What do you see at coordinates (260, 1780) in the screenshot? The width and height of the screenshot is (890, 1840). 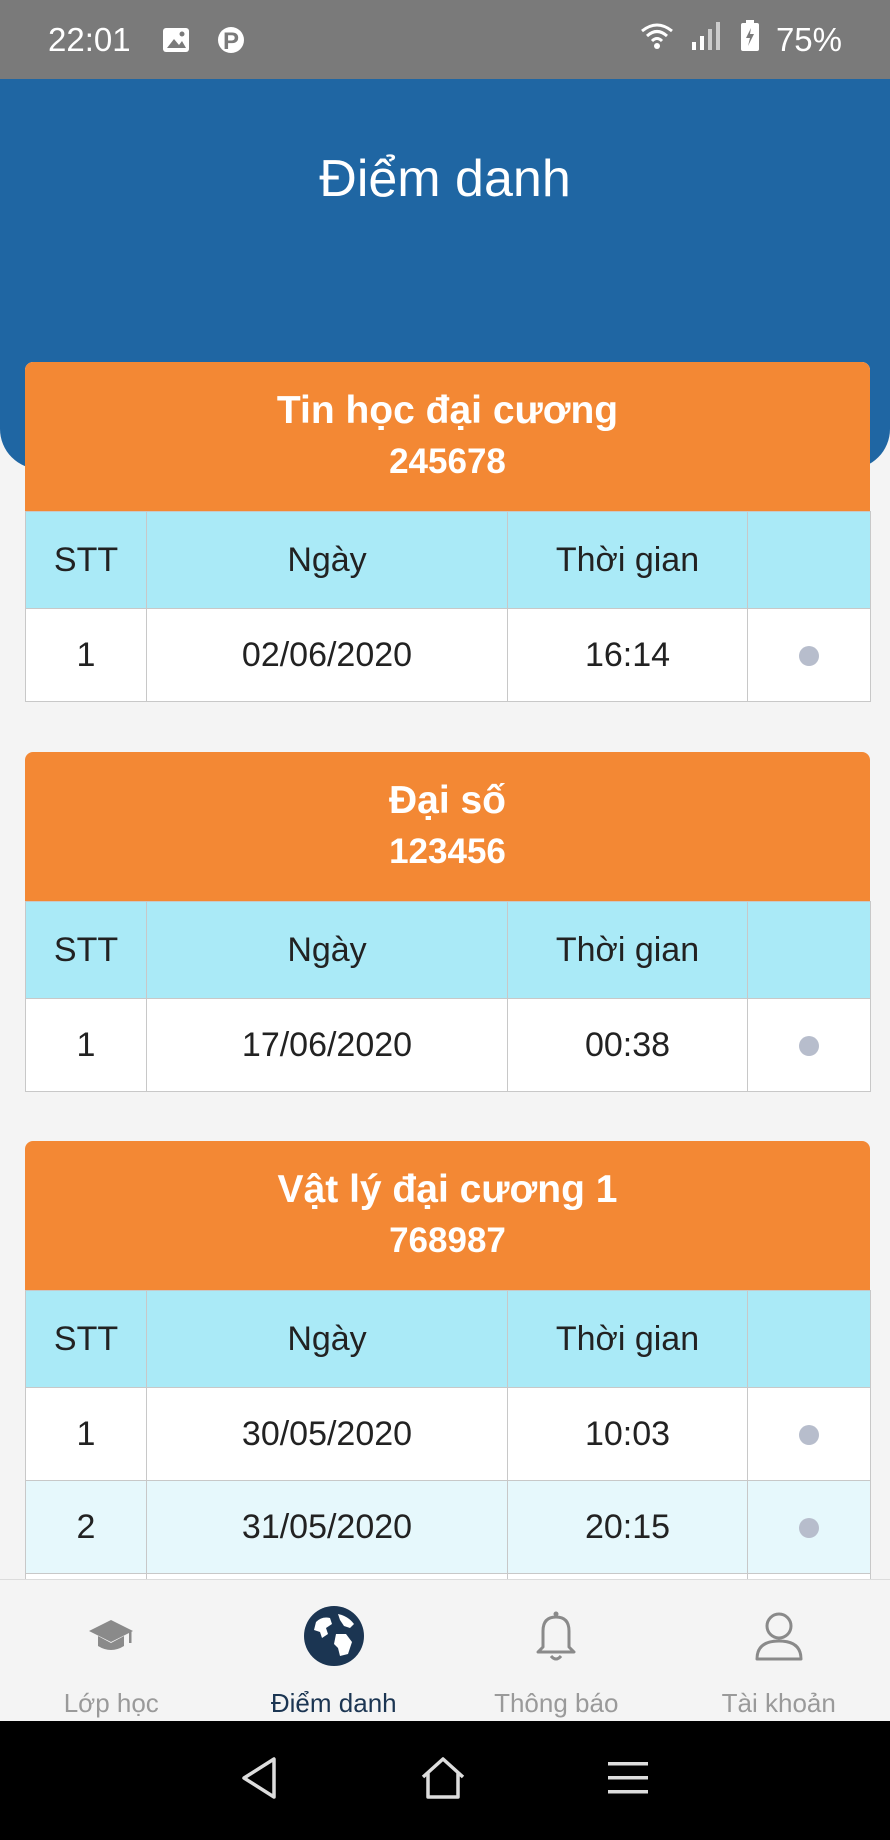 I see `back-icon` at bounding box center [260, 1780].